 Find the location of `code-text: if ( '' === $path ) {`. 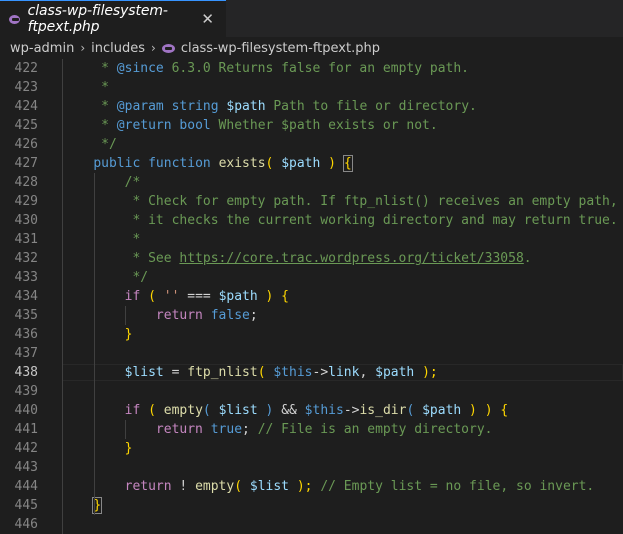

code-text: if ( '' === $path ) { is located at coordinates (175, 296).